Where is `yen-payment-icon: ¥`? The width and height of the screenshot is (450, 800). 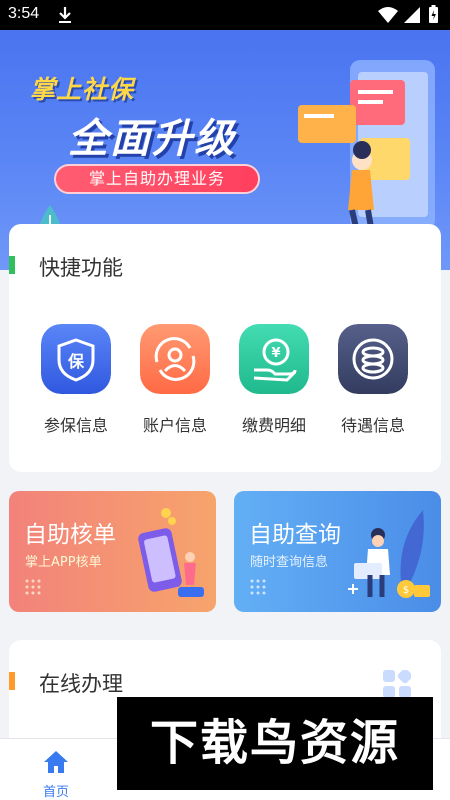
yen-payment-icon: ¥ is located at coordinates (274, 359).